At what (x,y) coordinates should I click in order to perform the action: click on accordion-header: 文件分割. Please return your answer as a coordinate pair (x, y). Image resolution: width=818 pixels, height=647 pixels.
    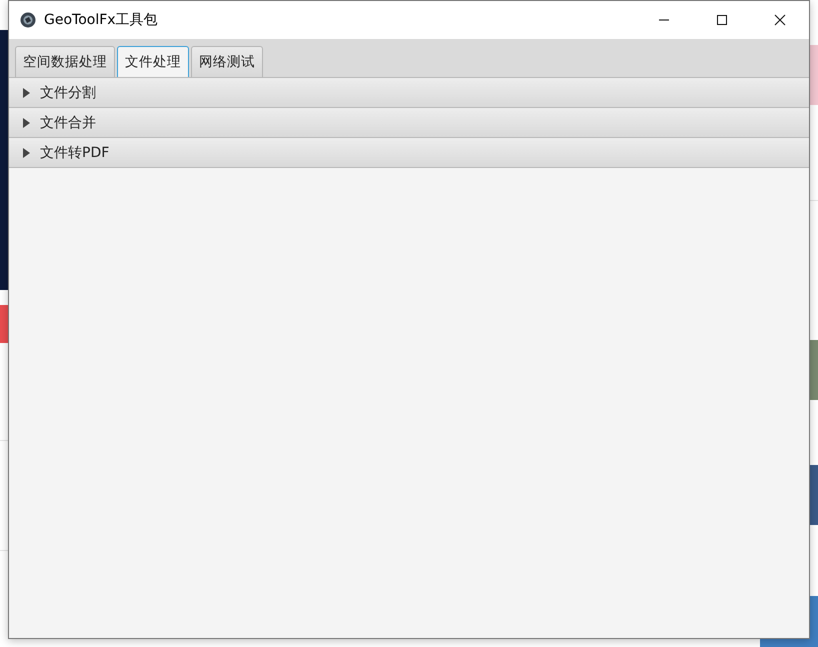
    Looking at the image, I should click on (409, 93).